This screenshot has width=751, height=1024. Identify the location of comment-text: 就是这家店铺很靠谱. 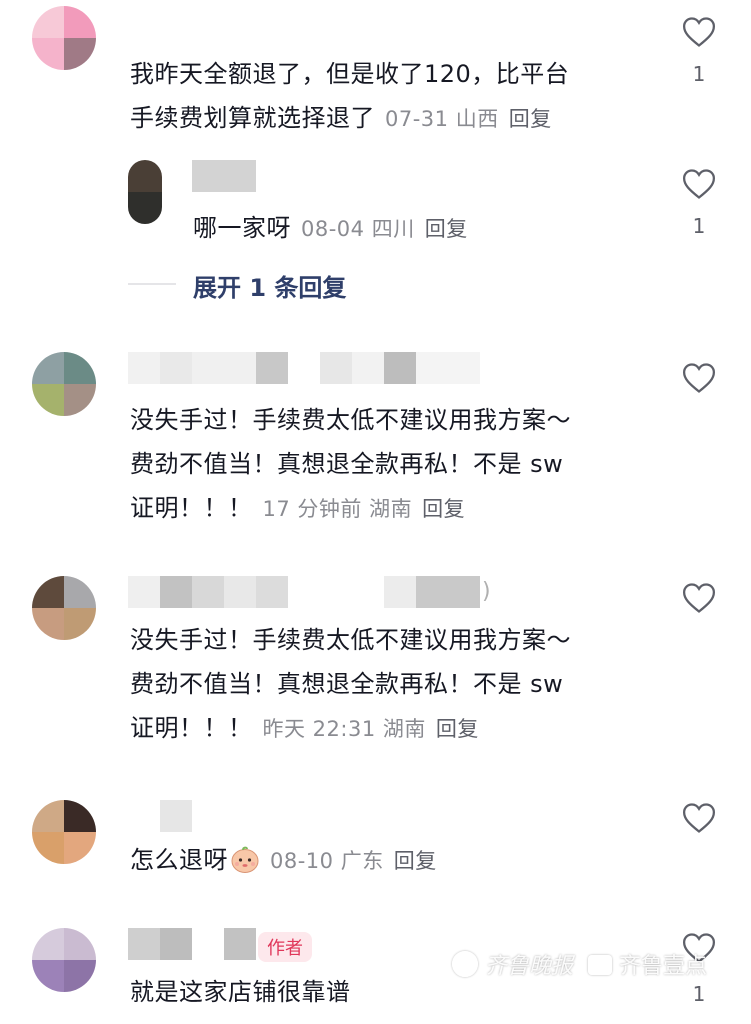
(240, 992).